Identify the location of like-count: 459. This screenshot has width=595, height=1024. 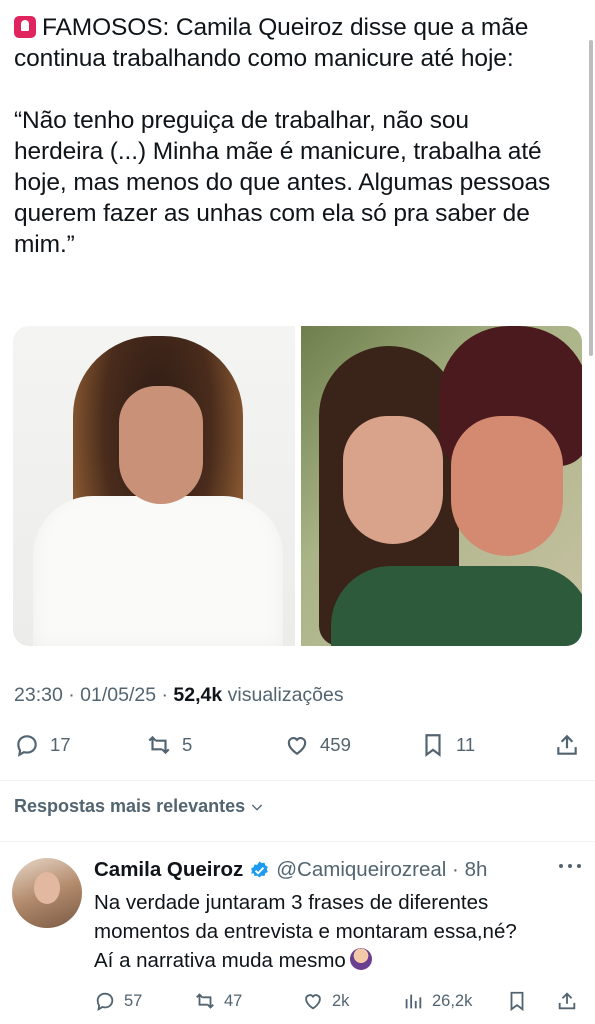
(335, 744).